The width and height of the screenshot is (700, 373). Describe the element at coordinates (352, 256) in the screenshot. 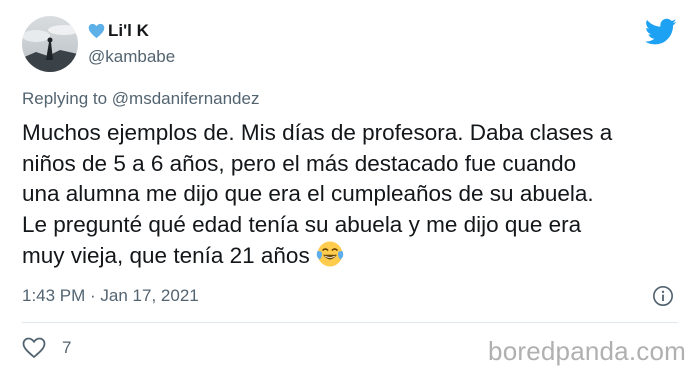

I see `tweet-text-last-line: muy vieja, que tenía 21 años` at that location.